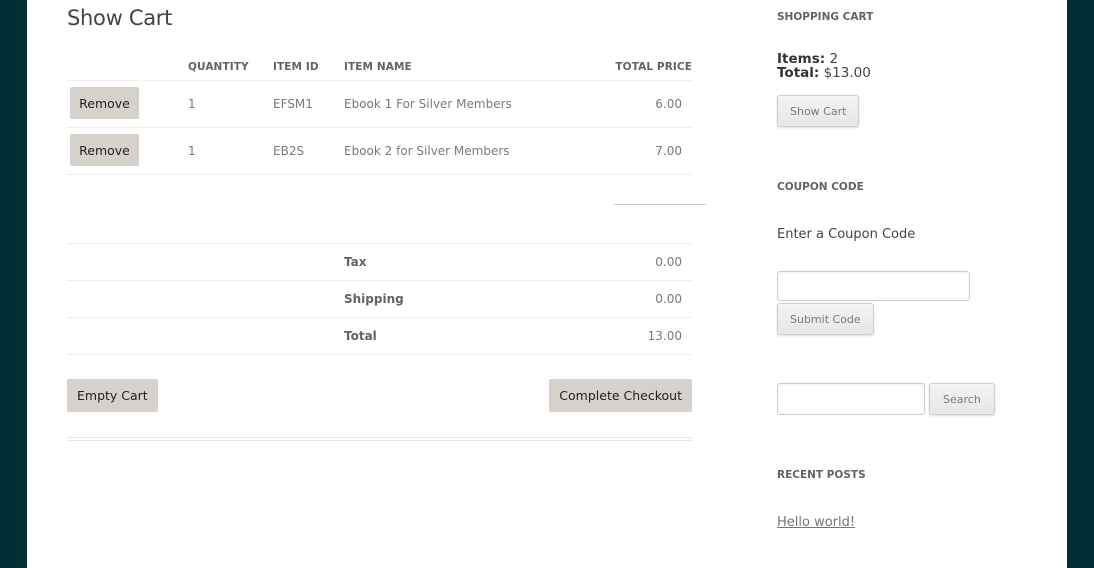 This screenshot has height=568, width=1094. What do you see at coordinates (112, 395) in the screenshot?
I see `empty-cart-button: Empty Cart` at bounding box center [112, 395].